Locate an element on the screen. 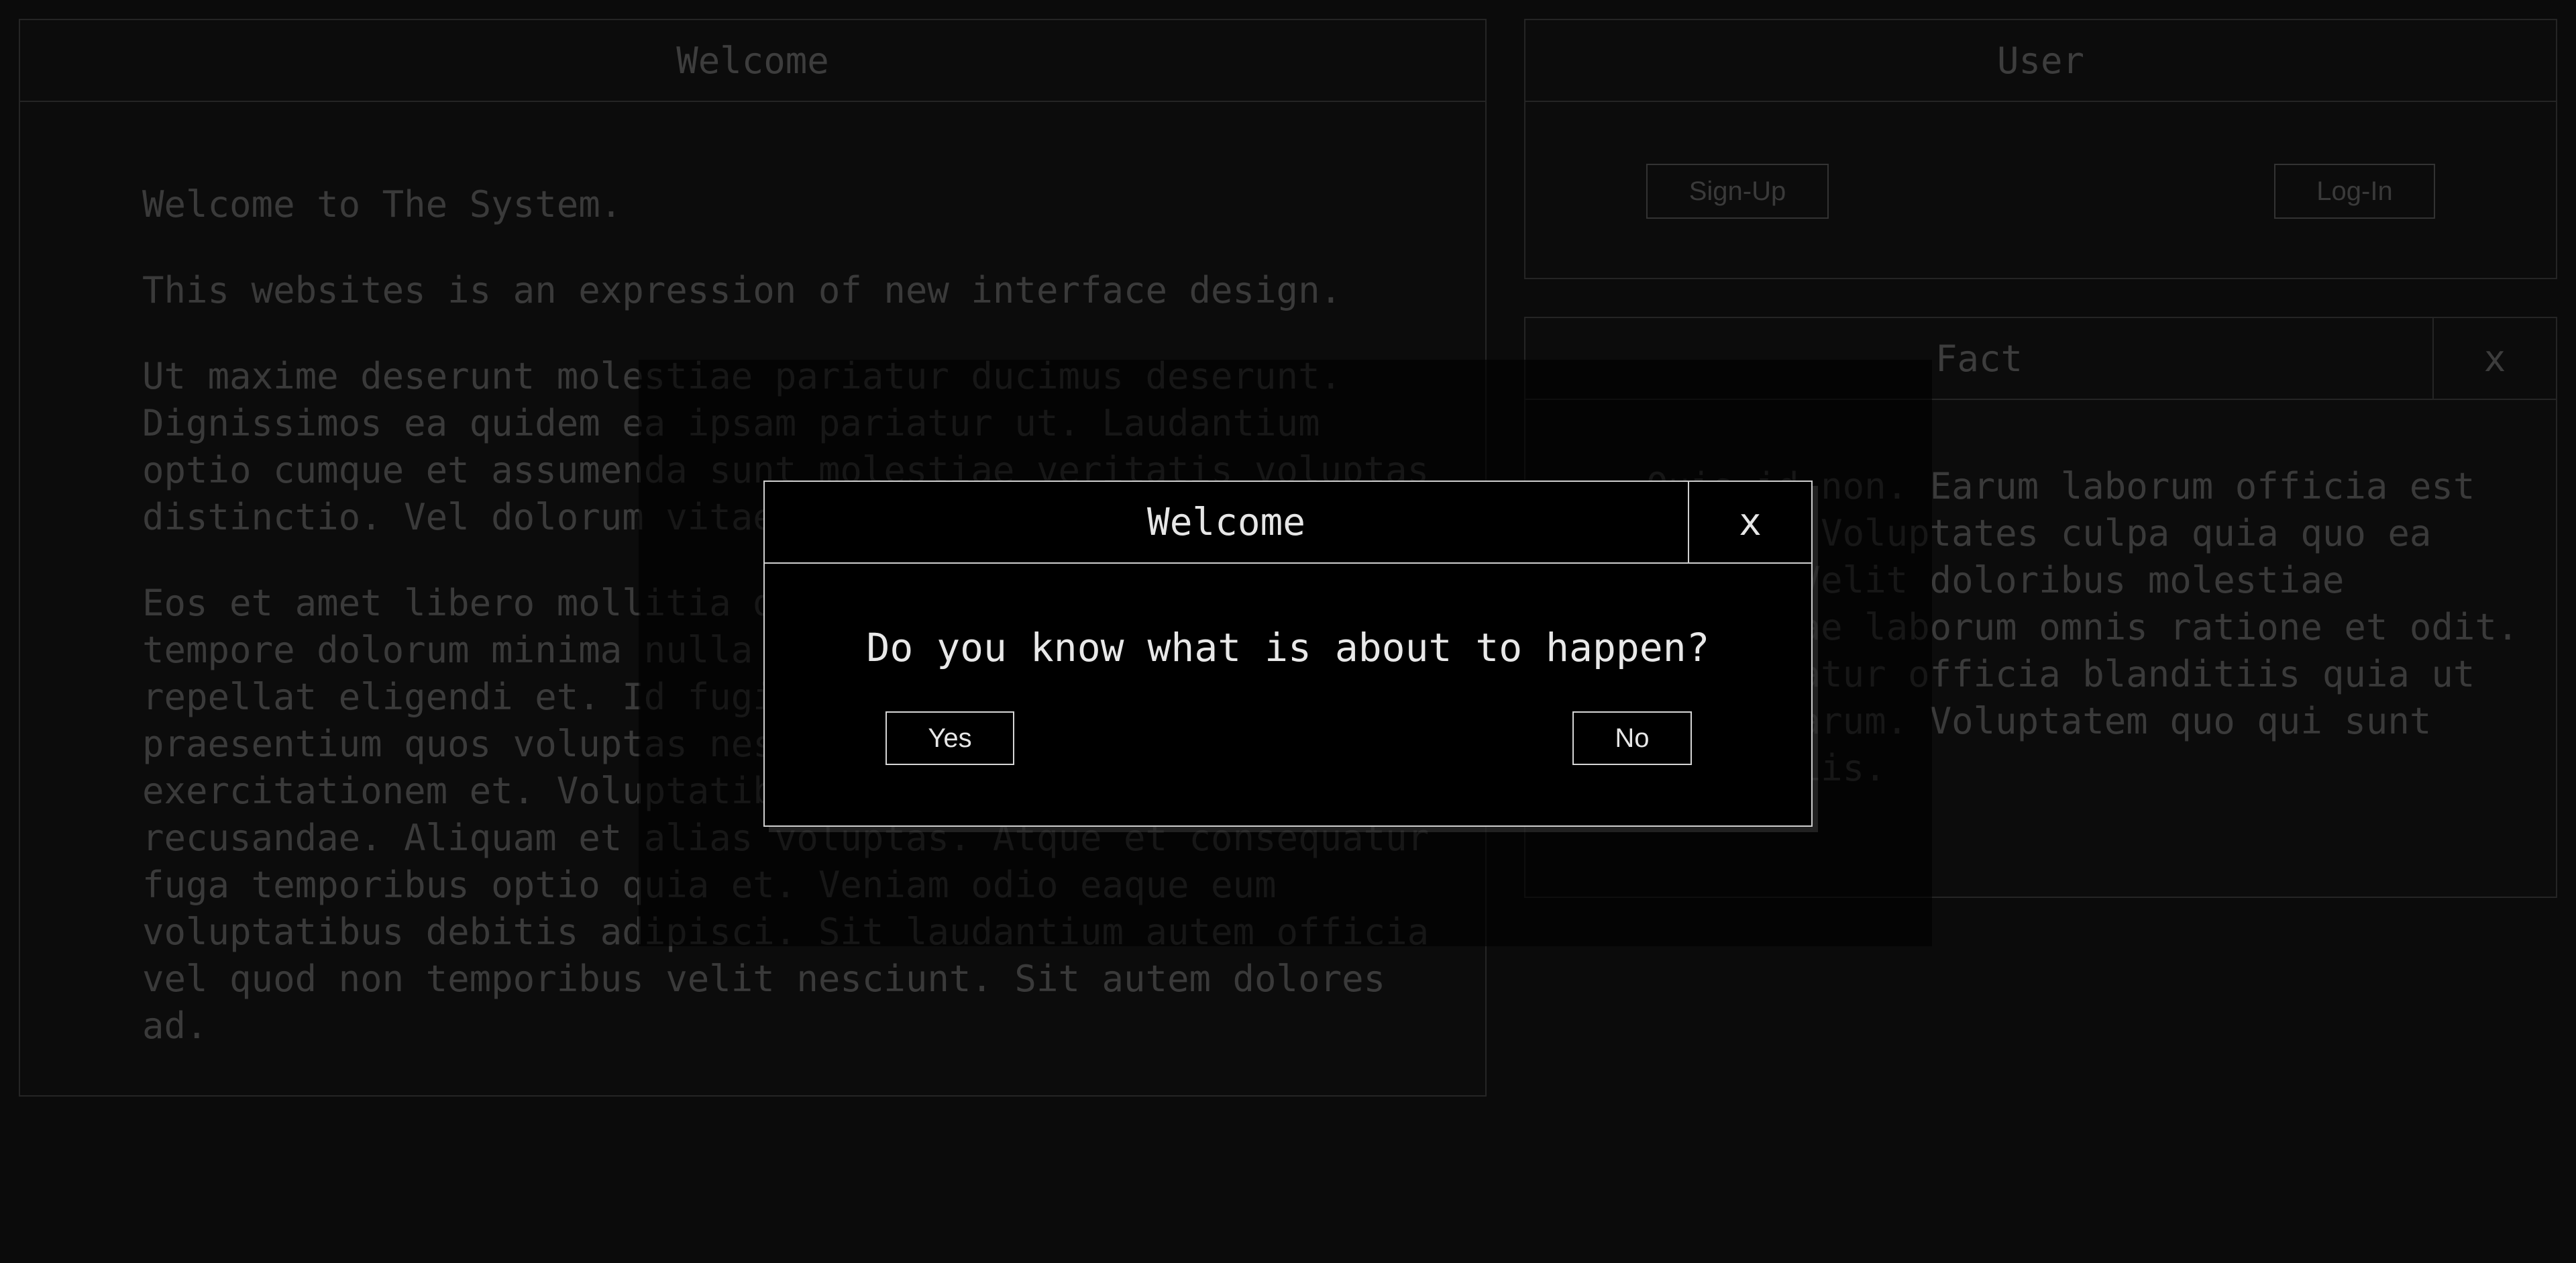 This screenshot has width=2576, height=1263. dialog-question: Do you know what is about to happen? is located at coordinates (1288, 647).